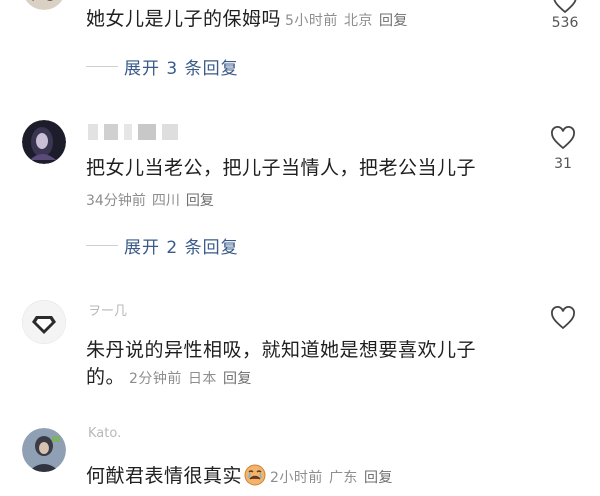  I want to click on comment-body: 何猷君表情很真实, so click(164, 476).